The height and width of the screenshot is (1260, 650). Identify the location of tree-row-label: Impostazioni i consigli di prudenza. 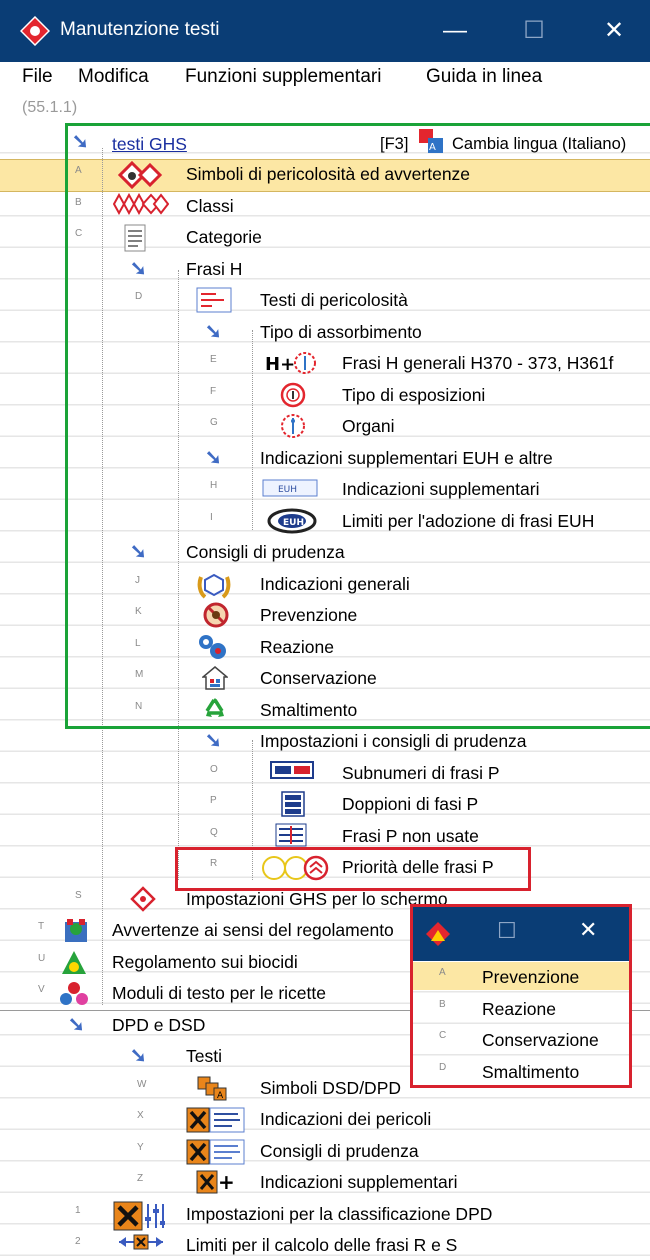
(393, 741).